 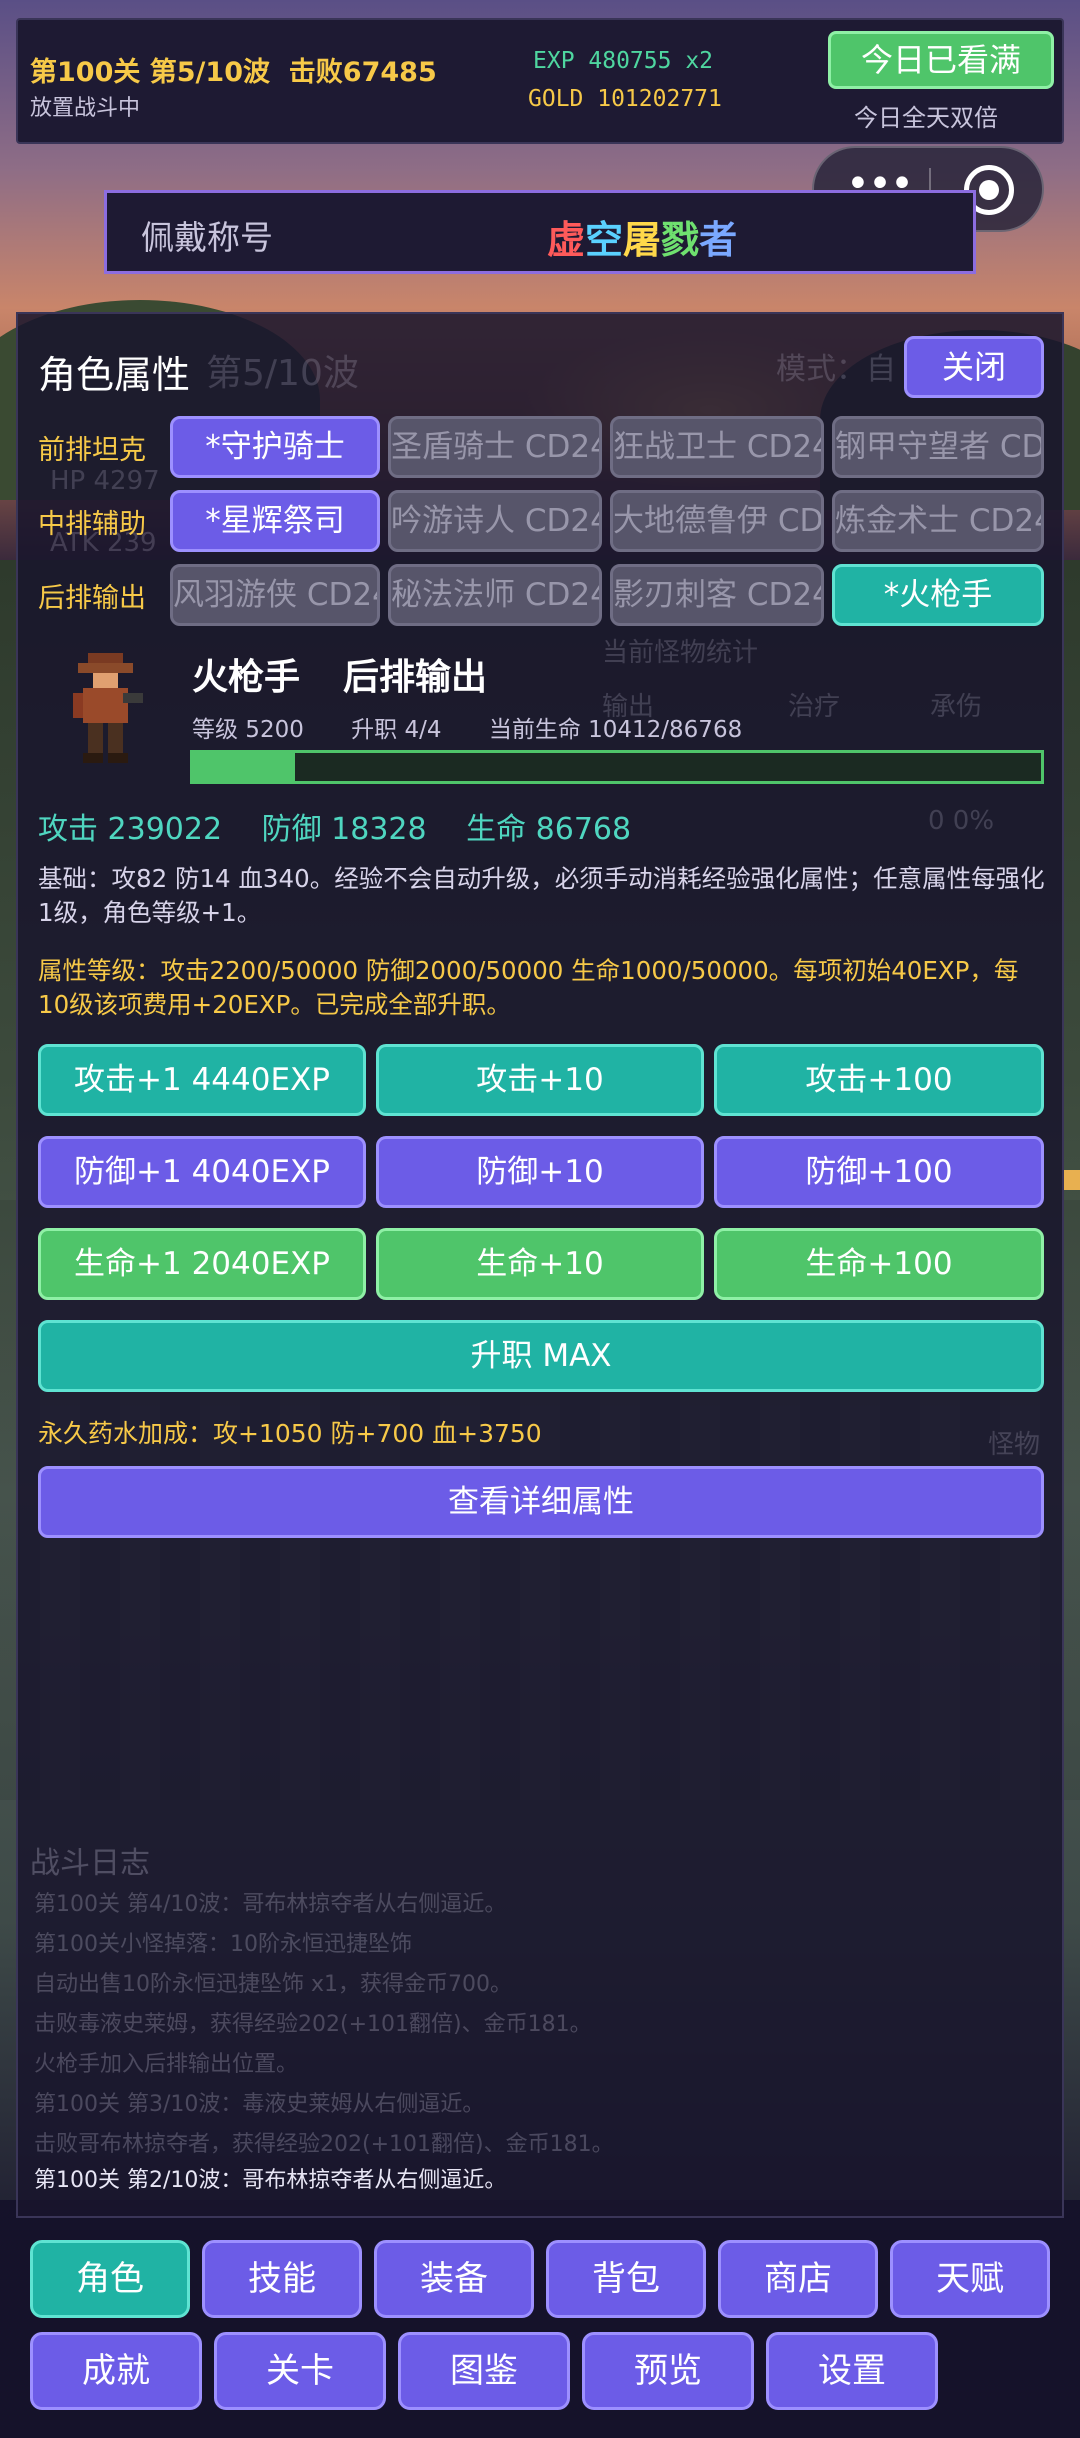 What do you see at coordinates (541, 1502) in the screenshot?
I see `view-details-button: 查看详细属性` at bounding box center [541, 1502].